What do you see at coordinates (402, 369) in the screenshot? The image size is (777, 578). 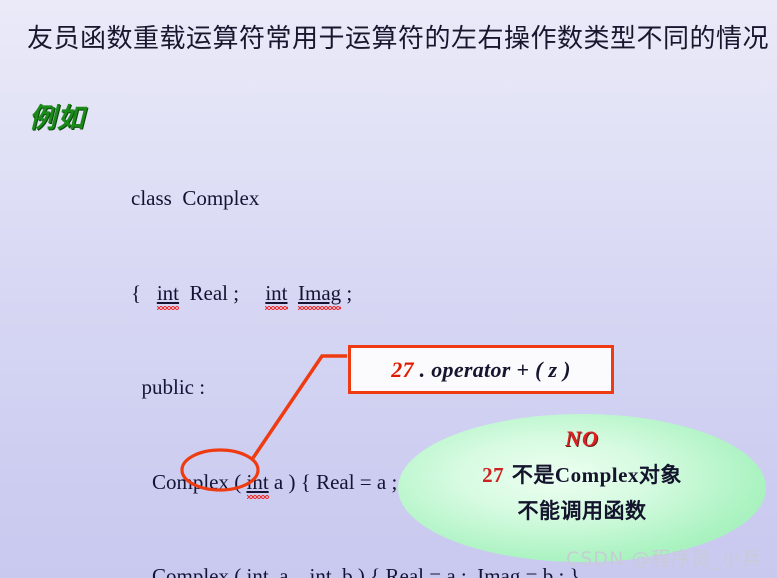 I see `callout-number: 27` at bounding box center [402, 369].